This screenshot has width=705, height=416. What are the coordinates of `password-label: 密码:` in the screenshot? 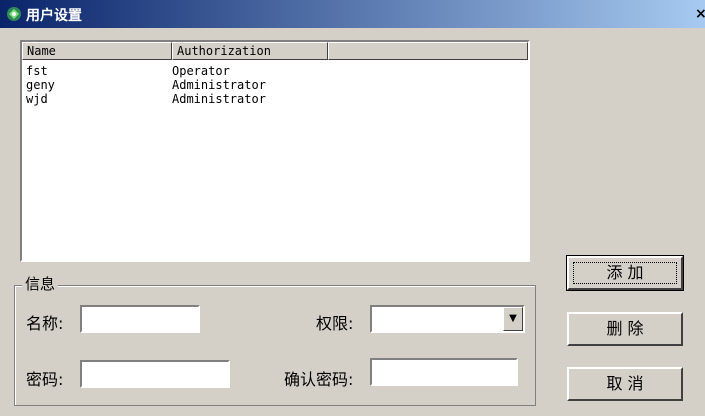 It's located at (45, 379).